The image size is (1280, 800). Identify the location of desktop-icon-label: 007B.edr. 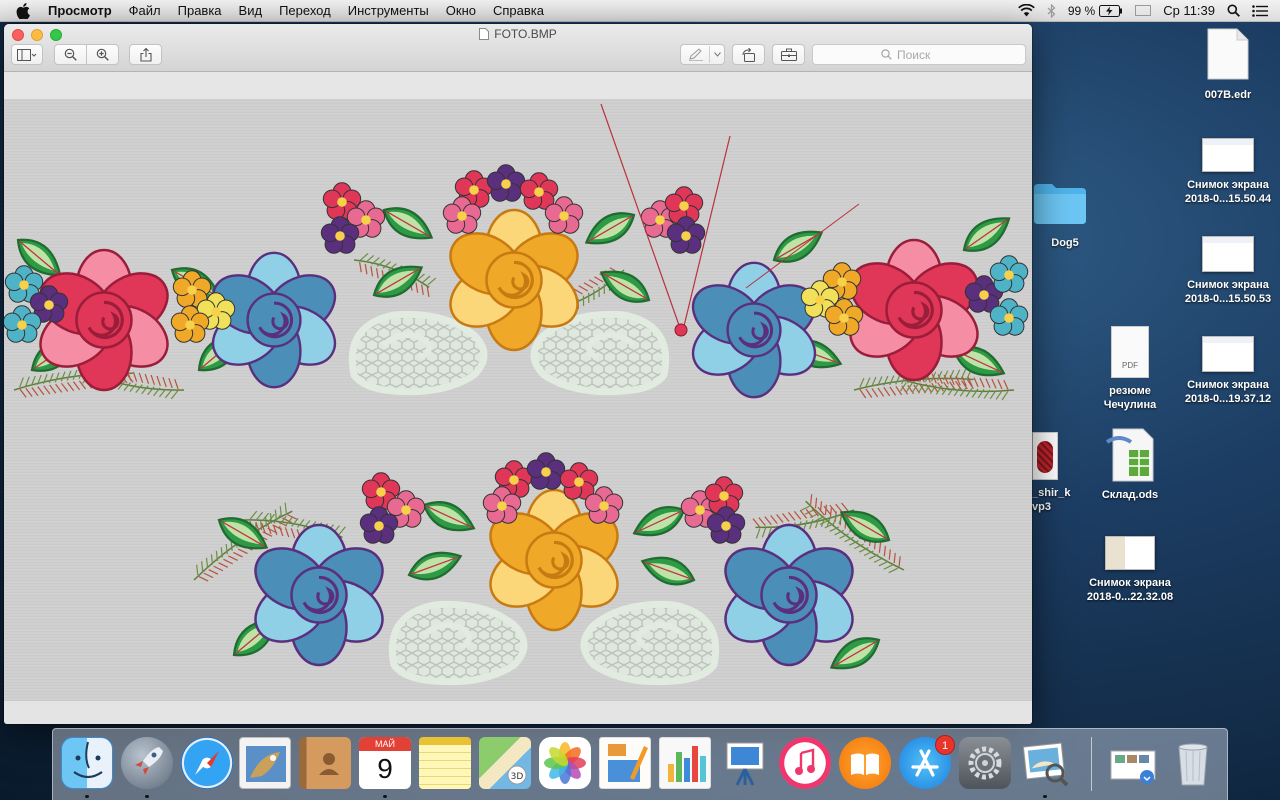
(1228, 95).